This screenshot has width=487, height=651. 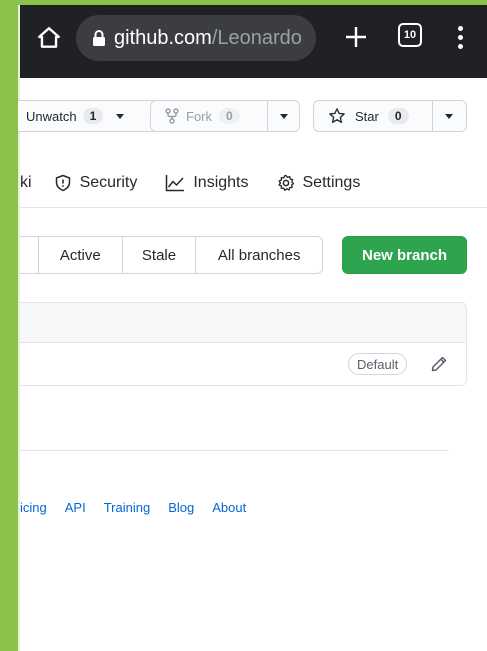 What do you see at coordinates (172, 116) in the screenshot?
I see `fork-icon` at bounding box center [172, 116].